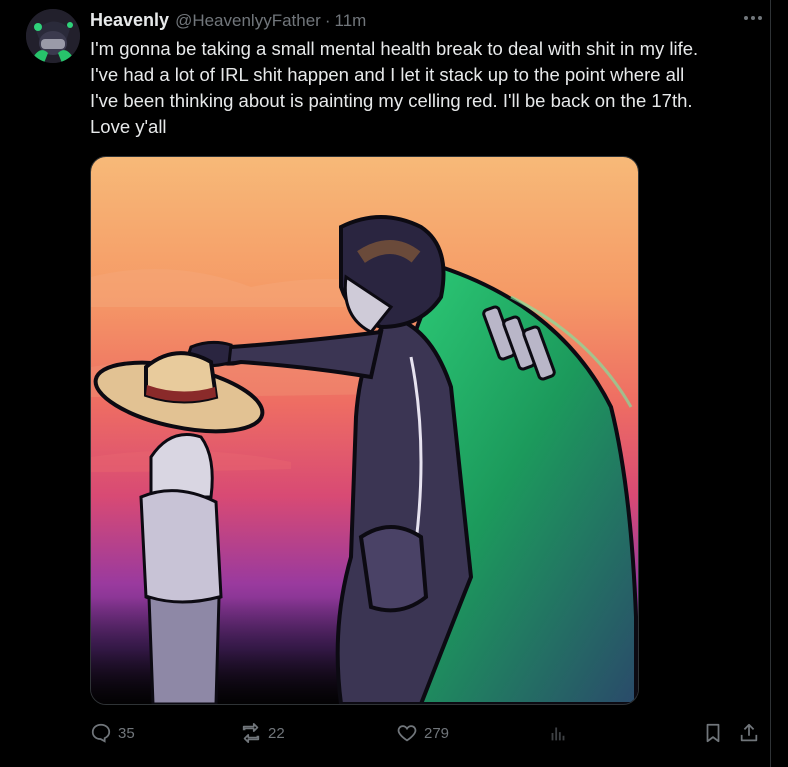 The image size is (788, 767). What do you see at coordinates (407, 733) in the screenshot?
I see `heart-icon` at bounding box center [407, 733].